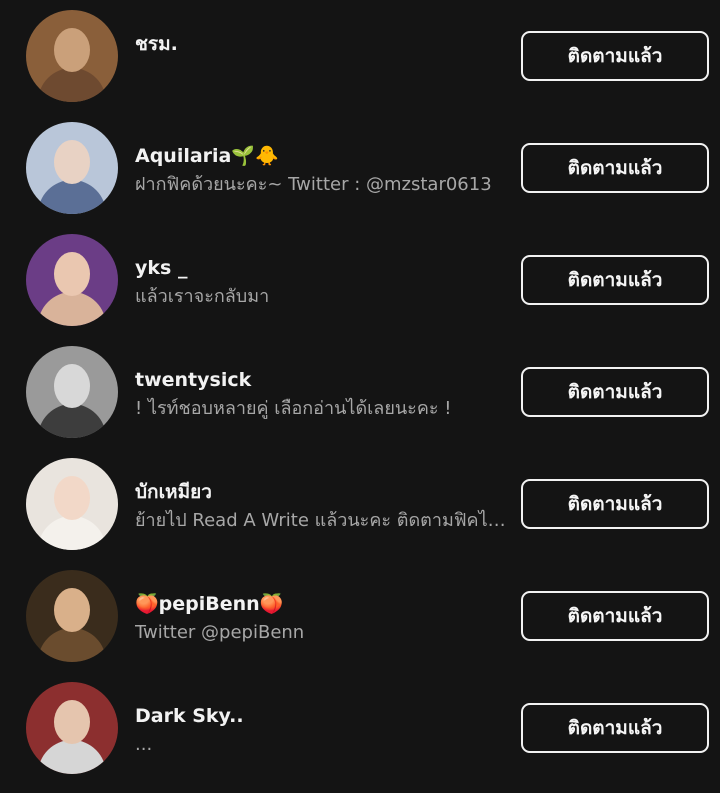 Image resolution: width=720 pixels, height=793 pixels. Describe the element at coordinates (321, 716) in the screenshot. I see `username: Dark Sky..` at that location.